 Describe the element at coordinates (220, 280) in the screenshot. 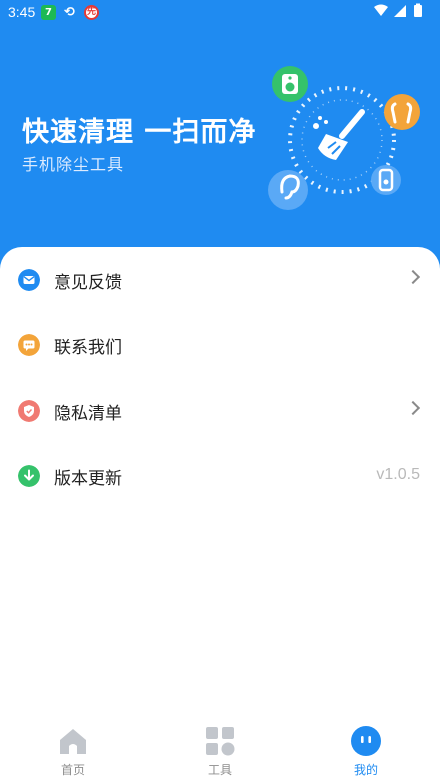

I see `menu-item-feedback: 意见反馈` at that location.